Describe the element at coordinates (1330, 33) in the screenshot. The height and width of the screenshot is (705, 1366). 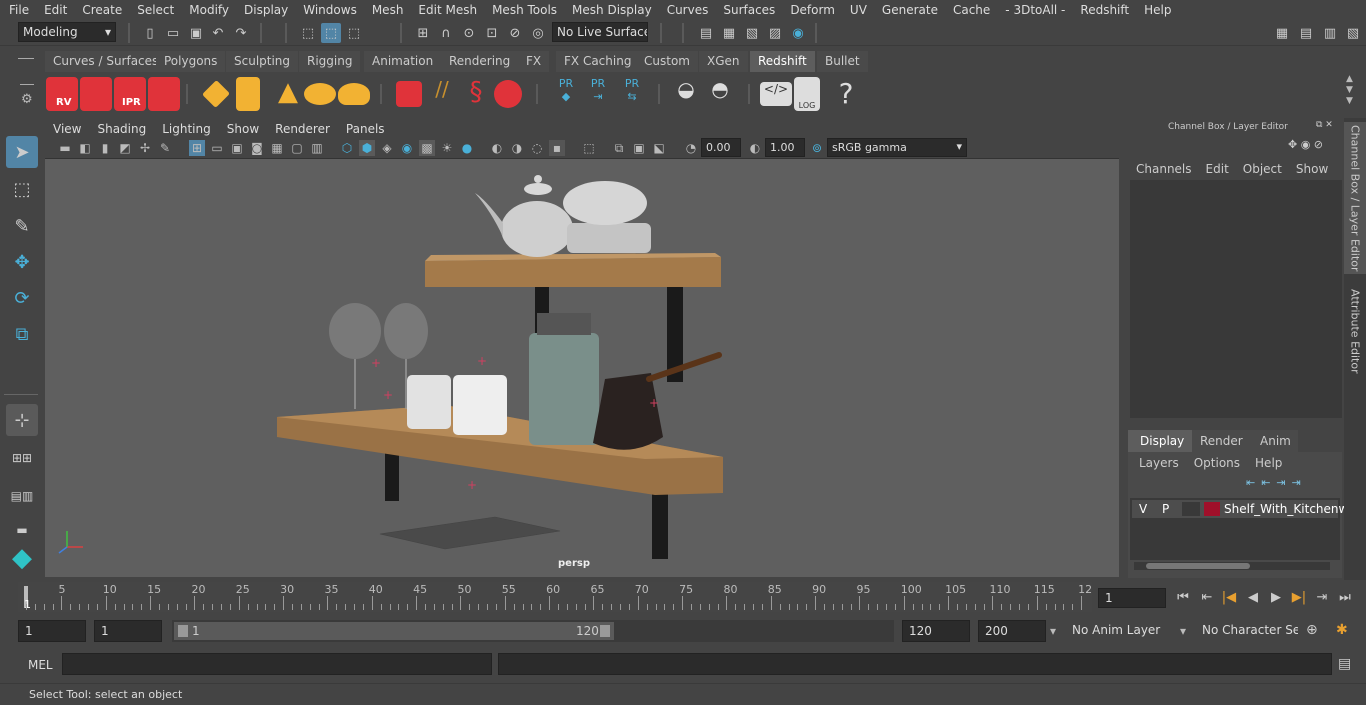
I see `toggle-panel-icon: ▥` at that location.